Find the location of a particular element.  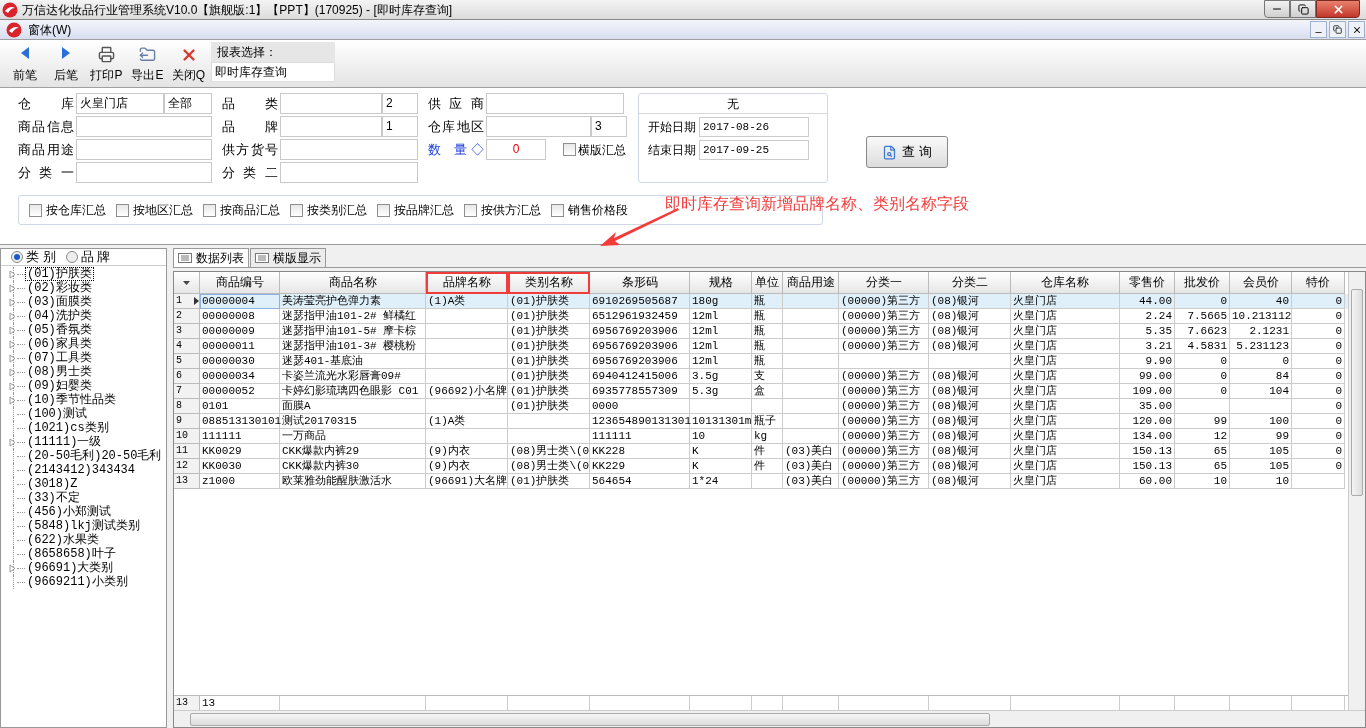

tree-item: (5848)lkj测试类别 is located at coordinates (83, 526).